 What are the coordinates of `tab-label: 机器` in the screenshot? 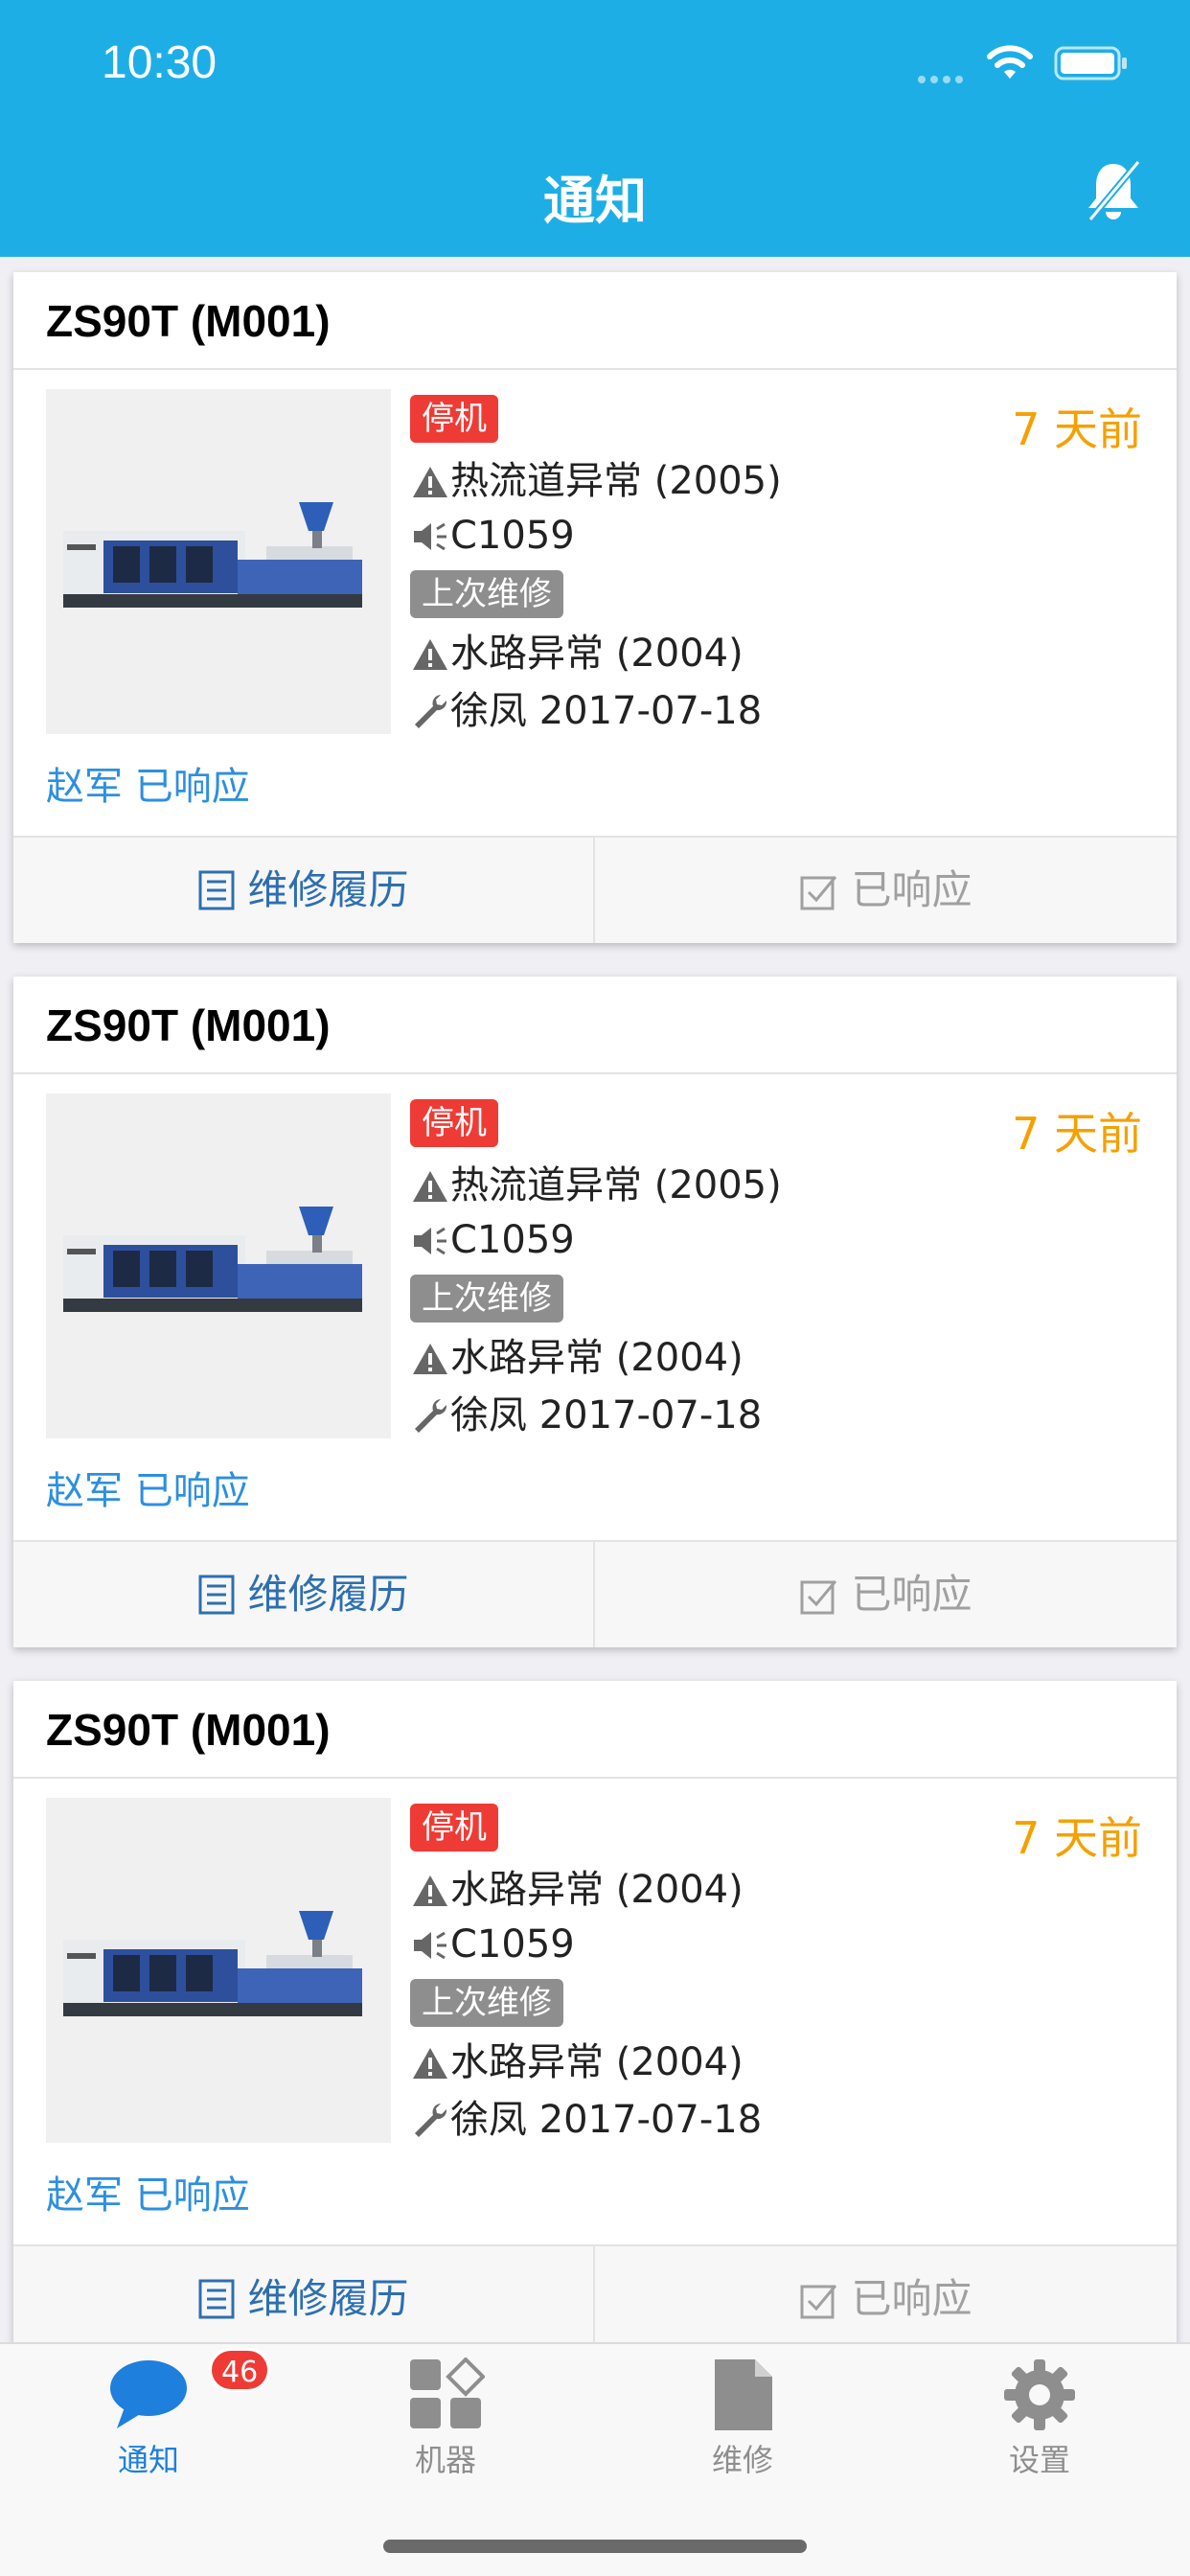 It's located at (445, 2460).